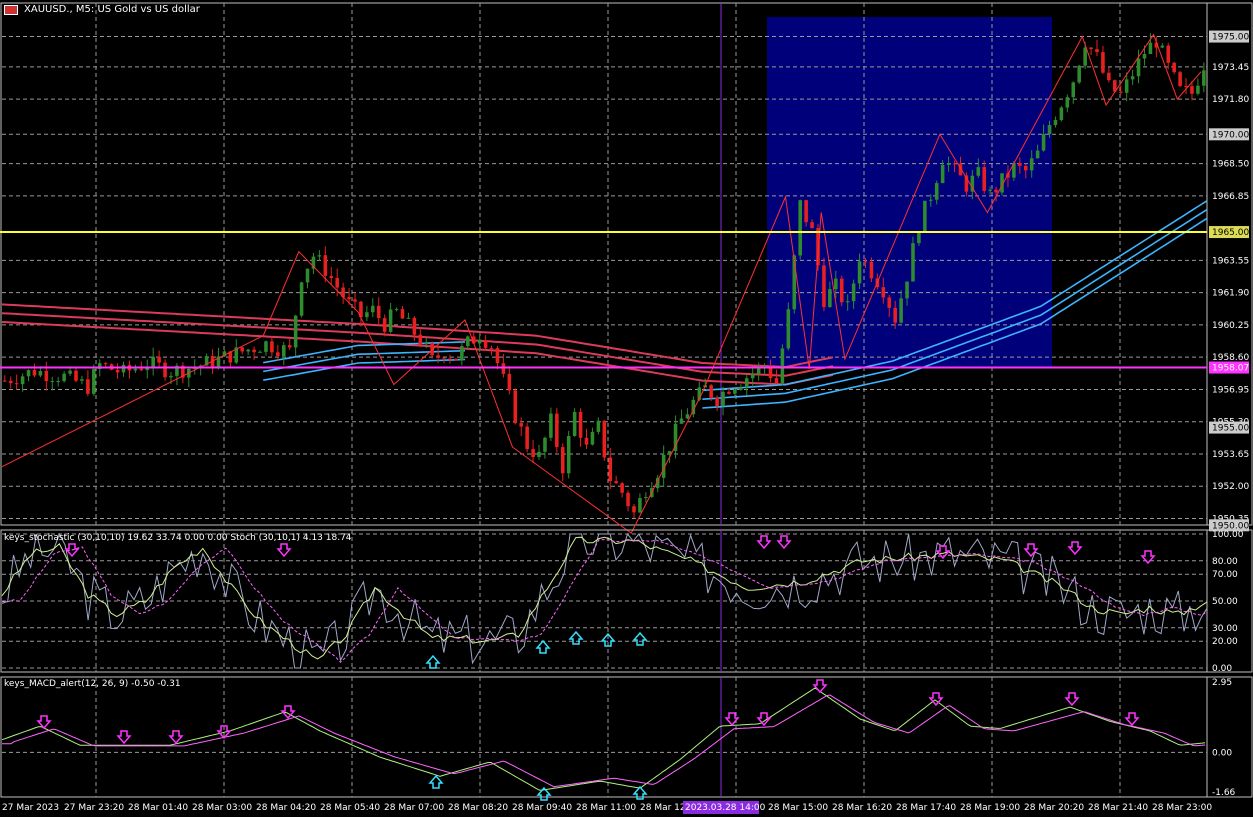  I want to click on time-tick-label: 28 Mar 08:20, so click(478, 808).